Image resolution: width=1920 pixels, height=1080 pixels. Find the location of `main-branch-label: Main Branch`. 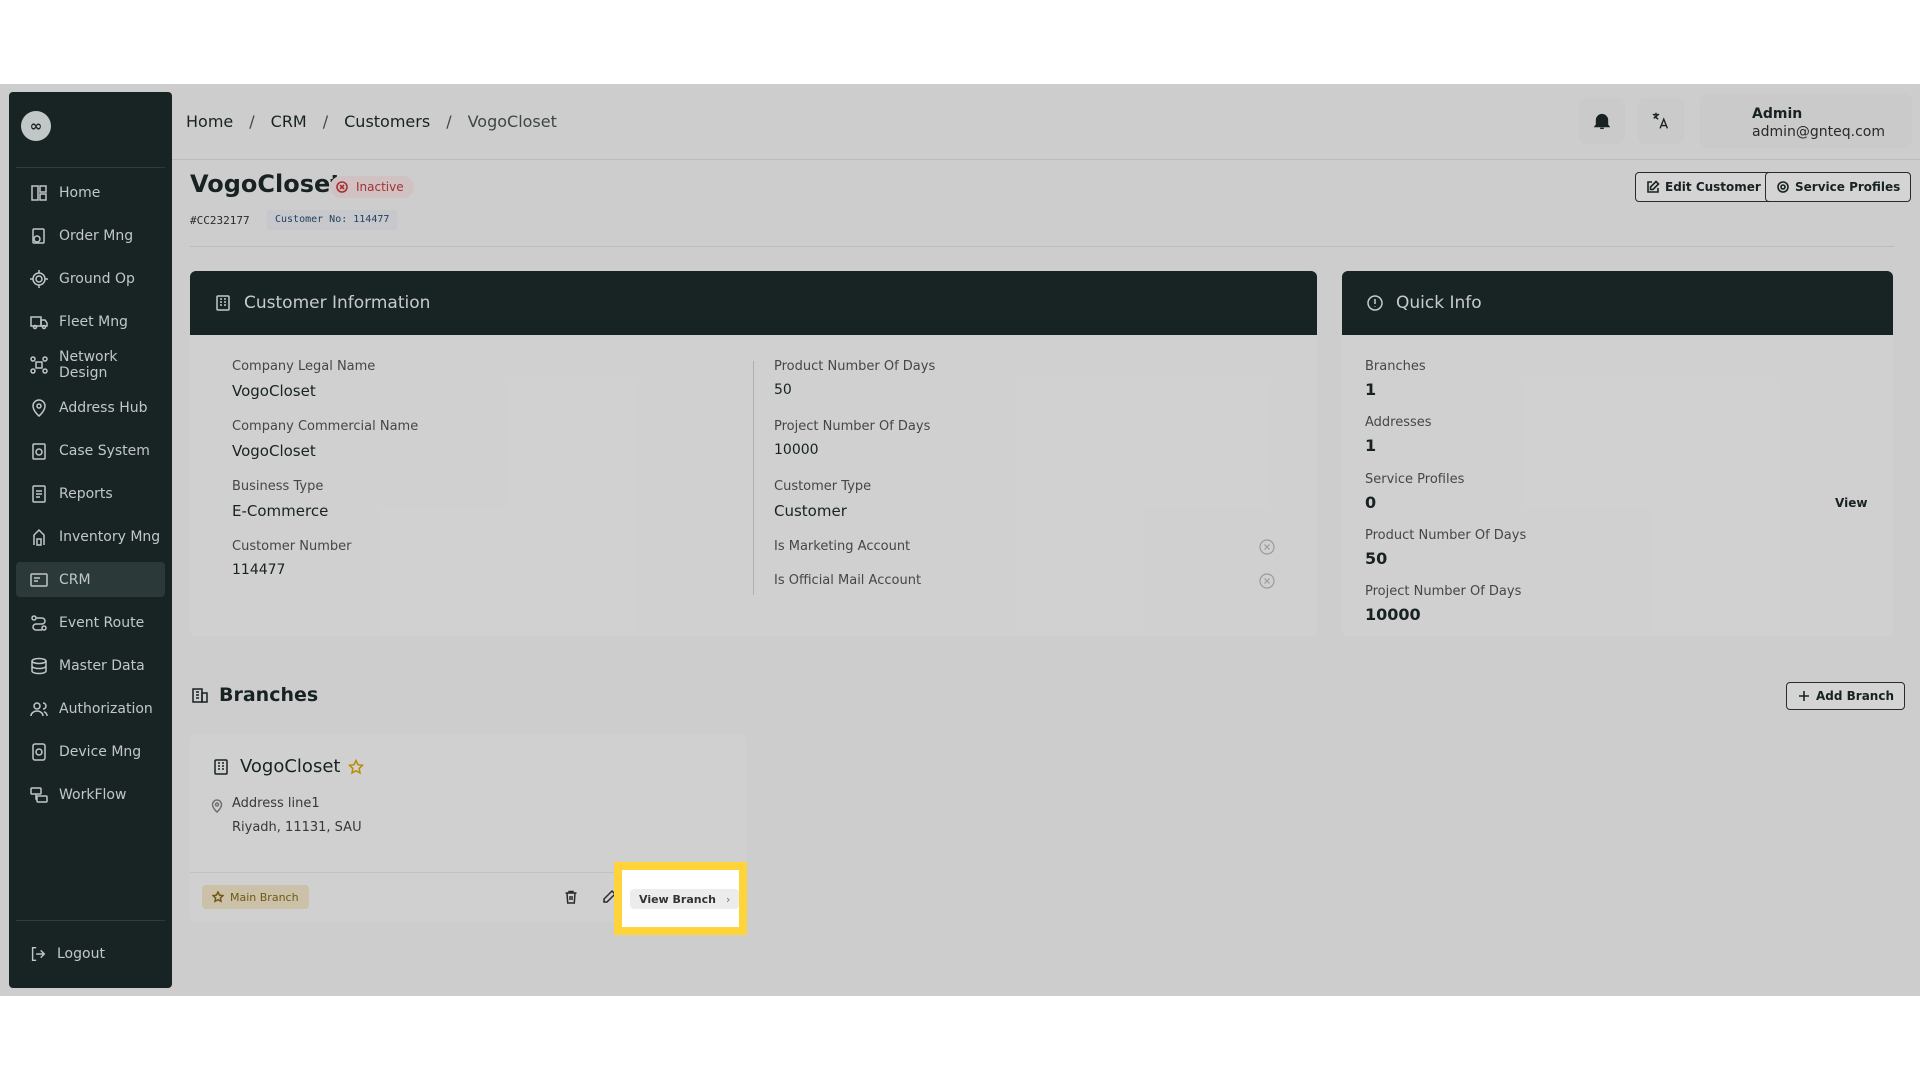

main-branch-label: Main Branch is located at coordinates (264, 897).